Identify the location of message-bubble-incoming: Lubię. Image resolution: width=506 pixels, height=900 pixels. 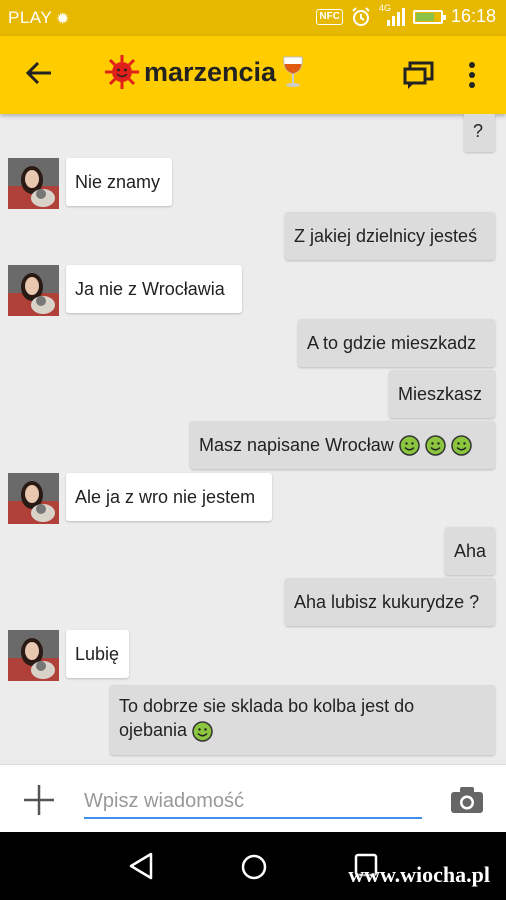
(97, 654).